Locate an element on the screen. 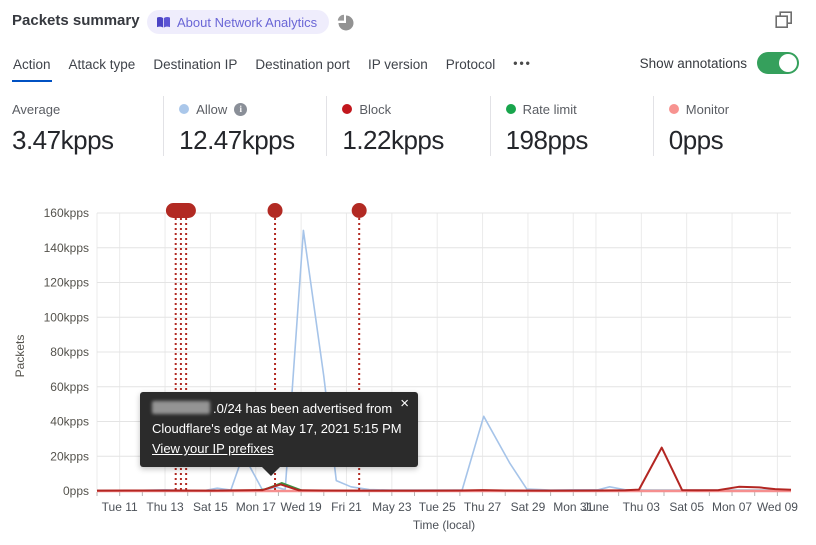 The height and width of the screenshot is (545, 816). annotation-cluster-marker is located at coordinates (180, 210).